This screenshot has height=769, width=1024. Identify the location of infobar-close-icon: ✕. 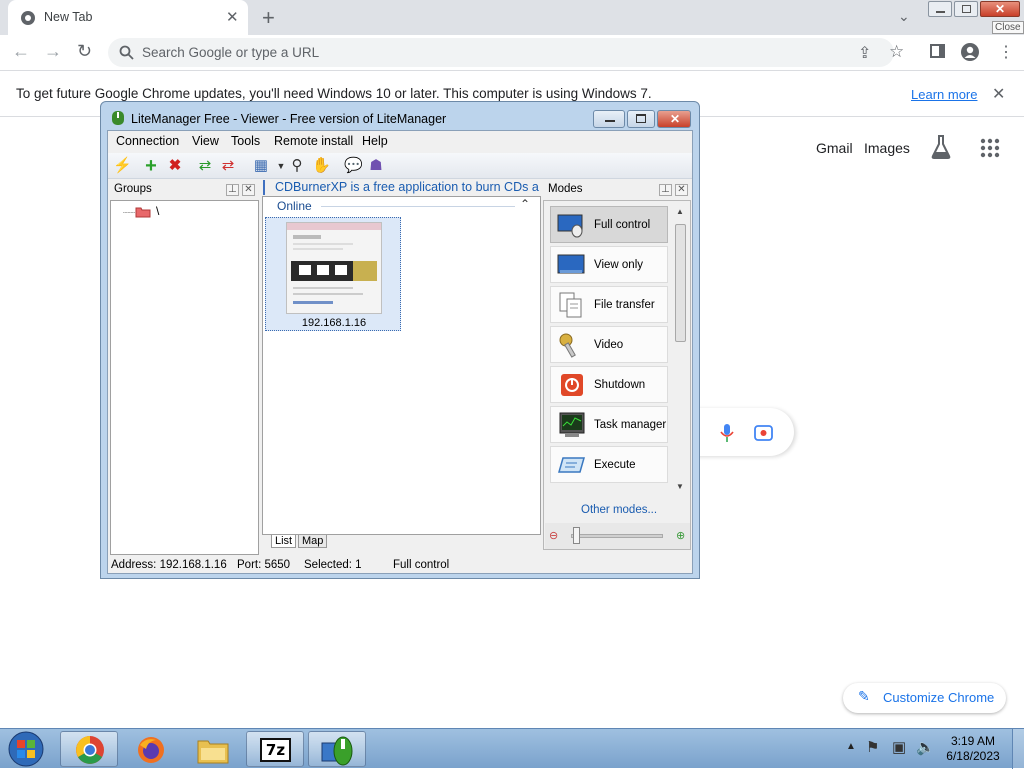
(998, 94).